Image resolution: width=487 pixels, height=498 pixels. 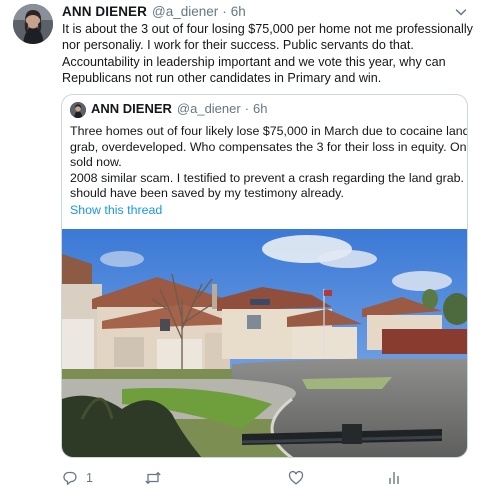 I want to click on retweet-button, so click(x=153, y=478).